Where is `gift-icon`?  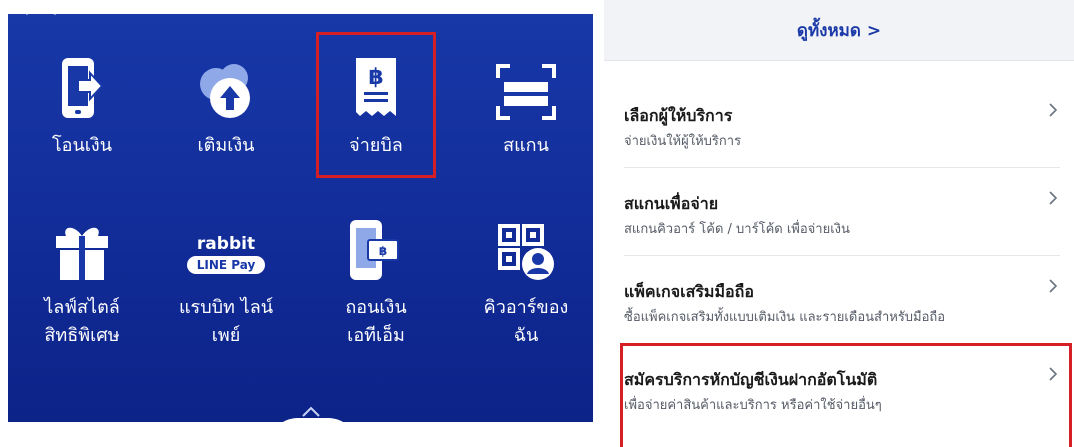
gift-icon is located at coordinates (82, 249).